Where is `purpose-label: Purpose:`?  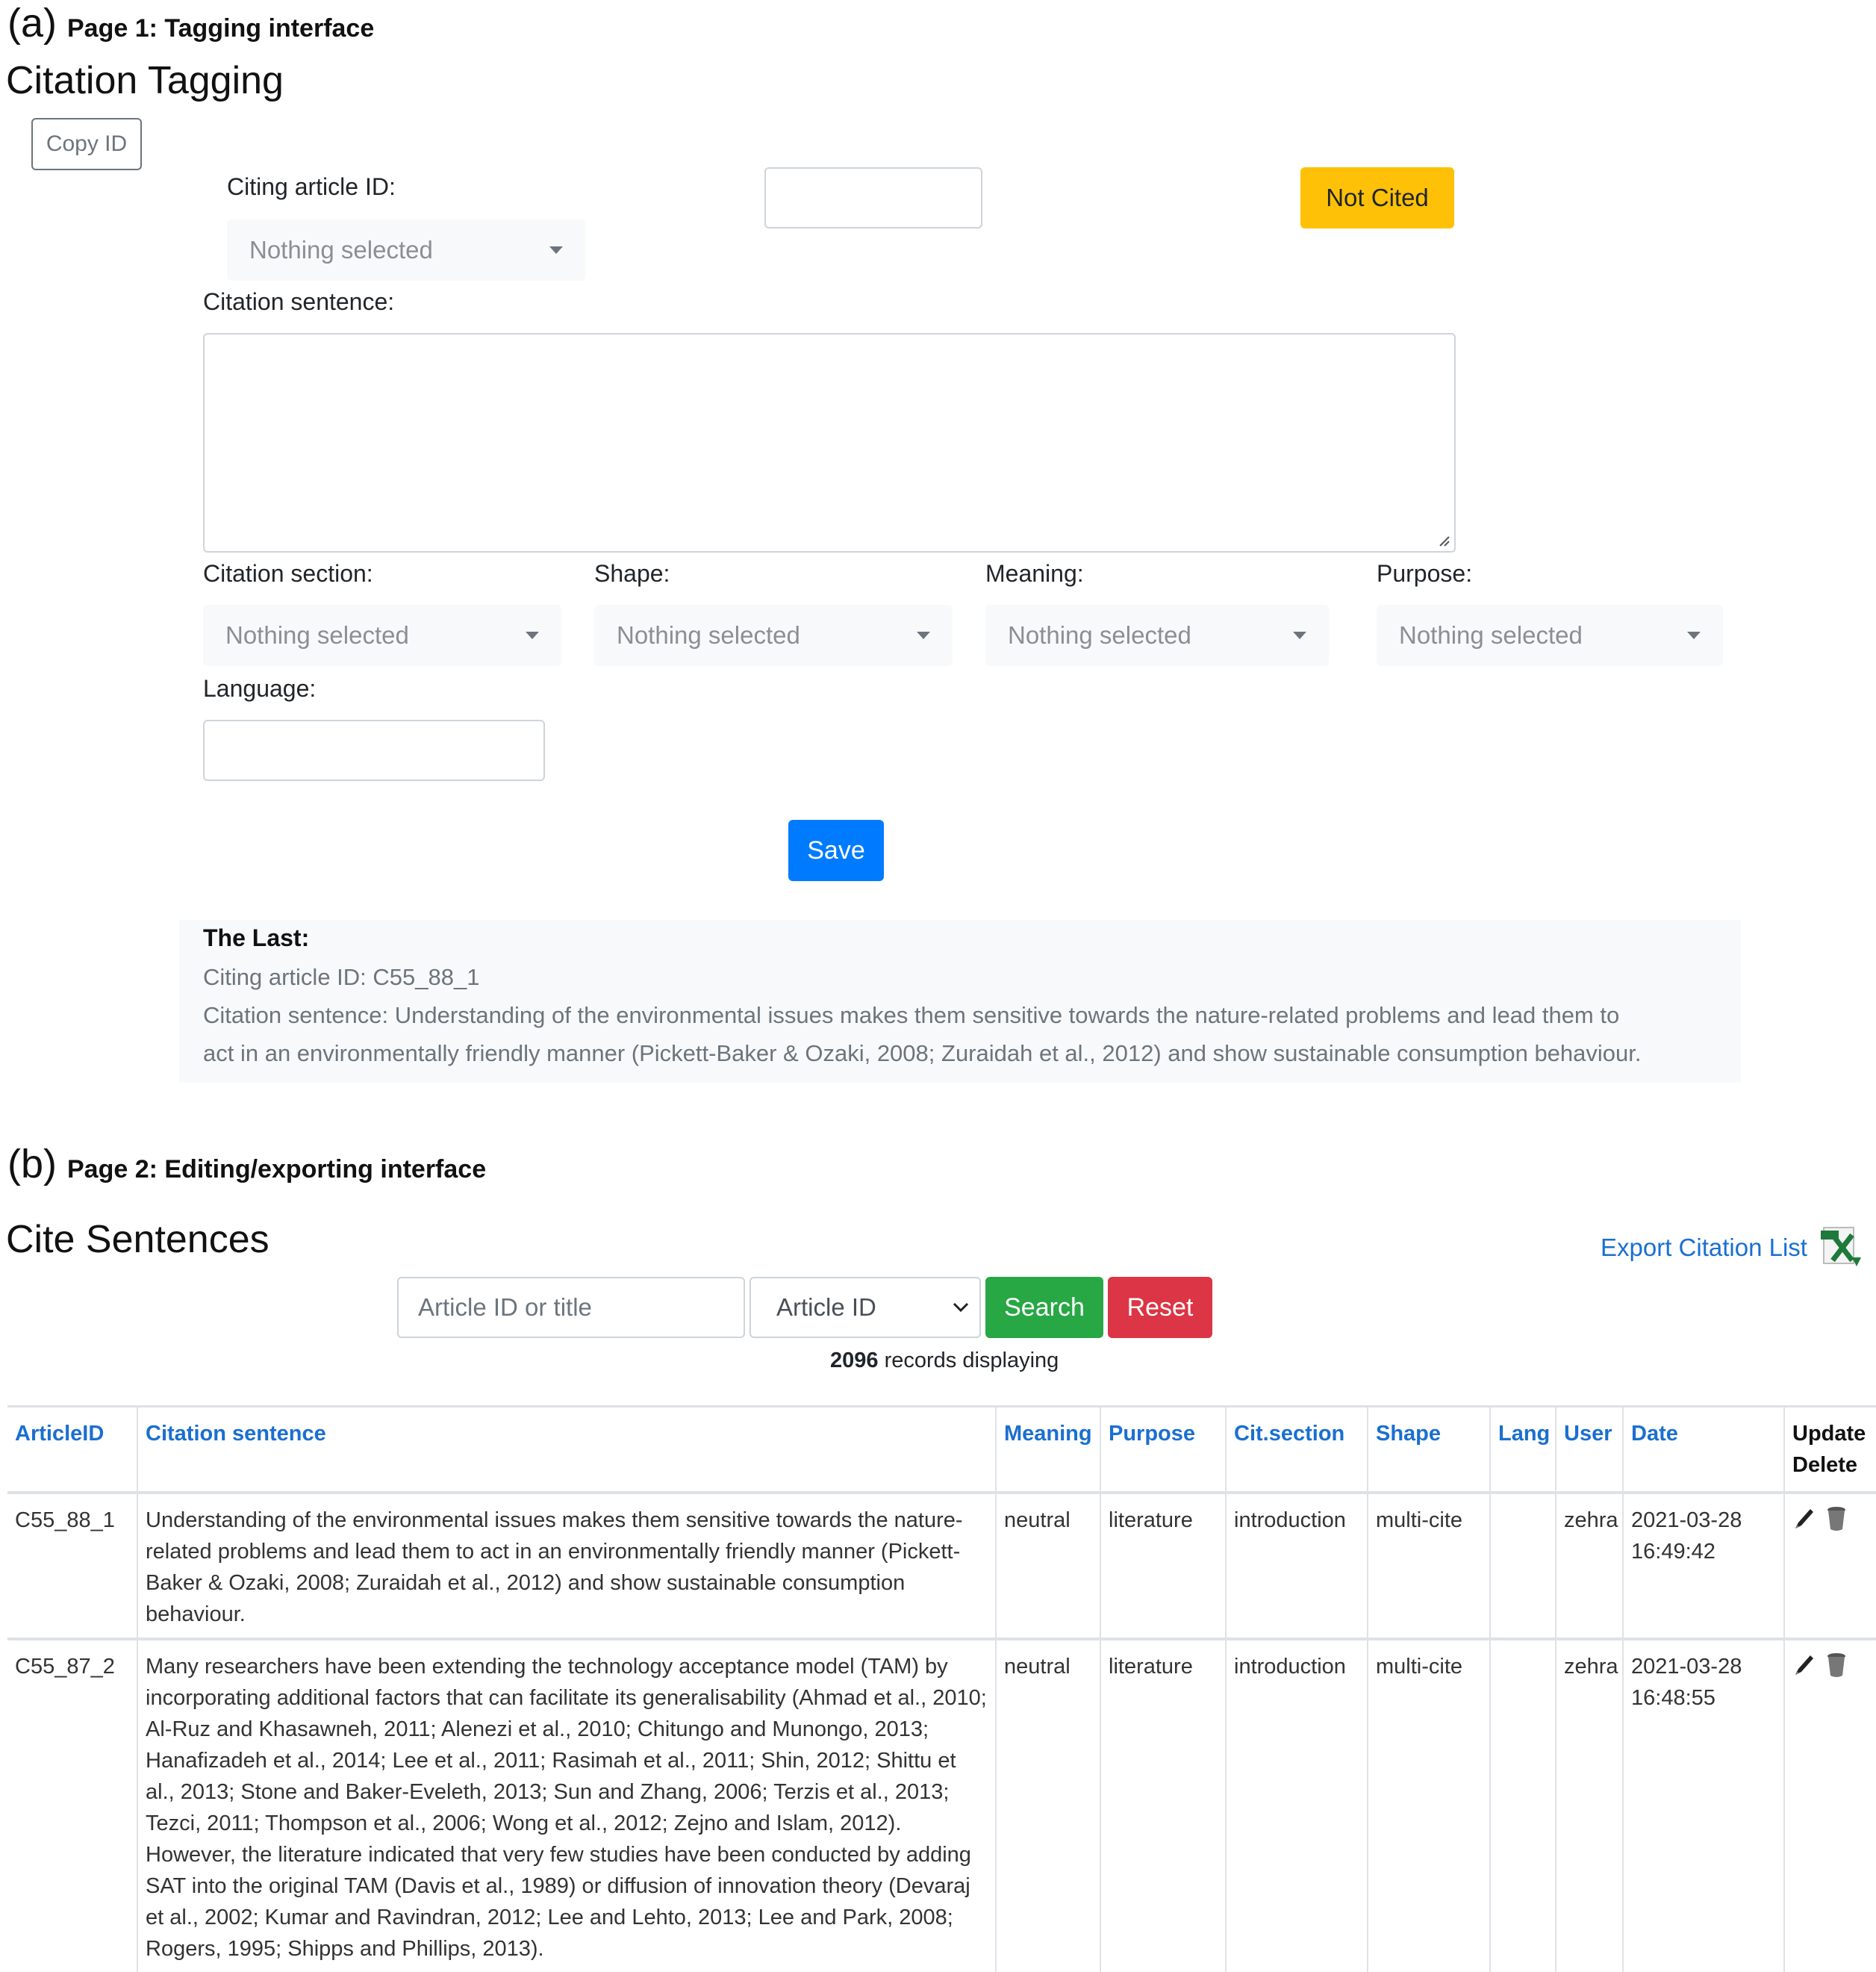 purpose-label: Purpose: is located at coordinates (1425, 573).